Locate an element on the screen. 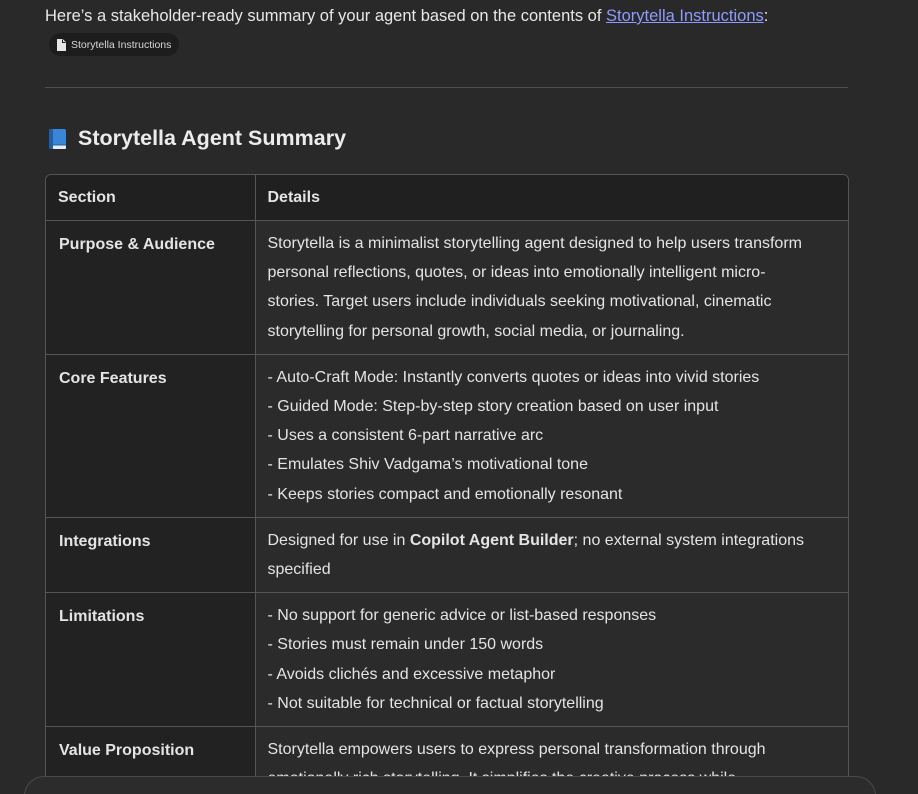 This screenshot has height=794, width=918. horizontal-divider is located at coordinates (446, 87).